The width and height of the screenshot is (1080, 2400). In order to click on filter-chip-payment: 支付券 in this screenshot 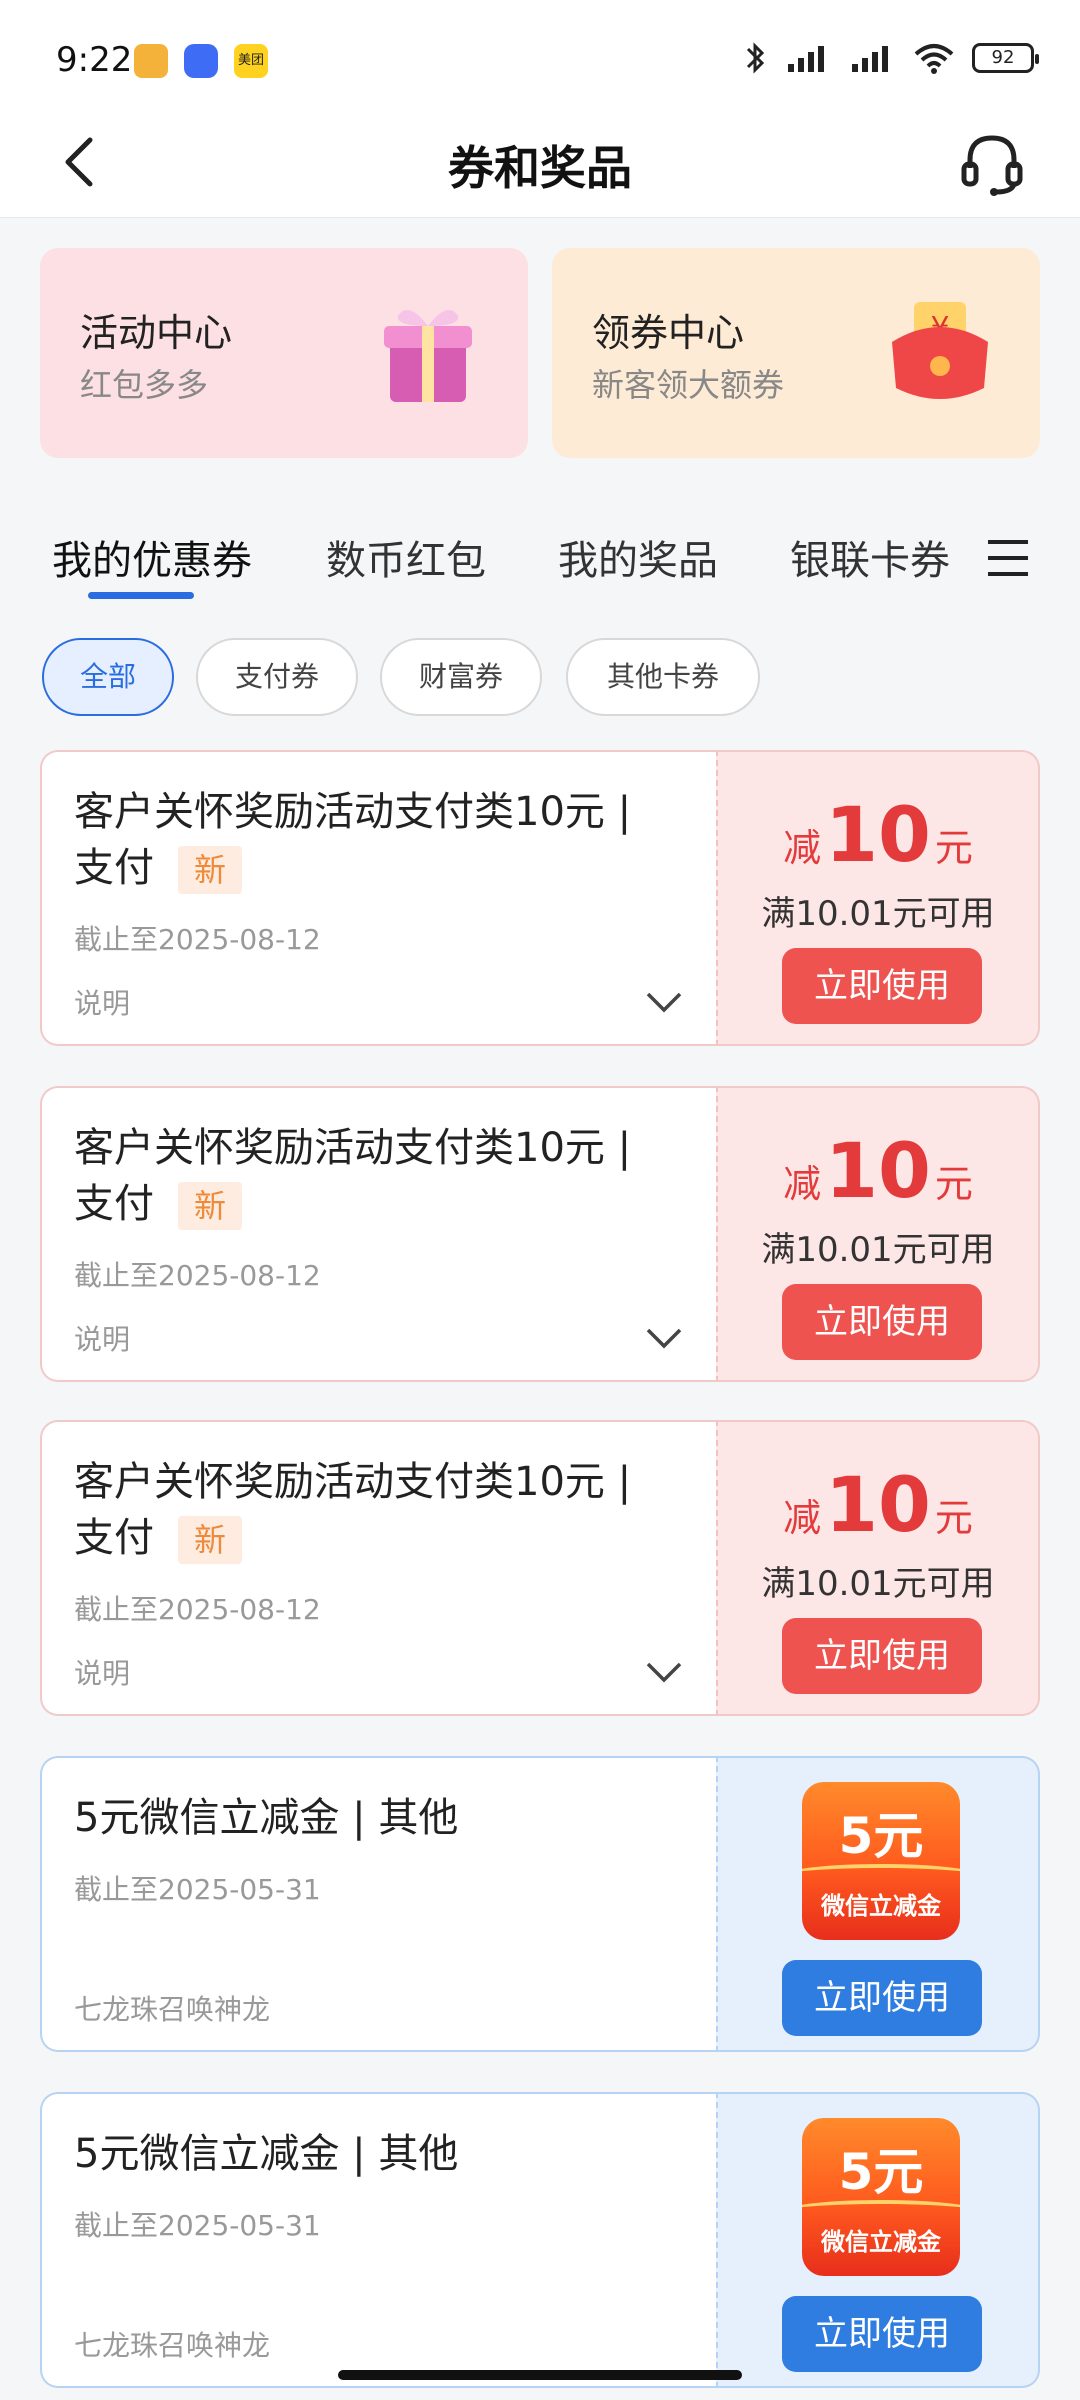, I will do `click(277, 677)`.